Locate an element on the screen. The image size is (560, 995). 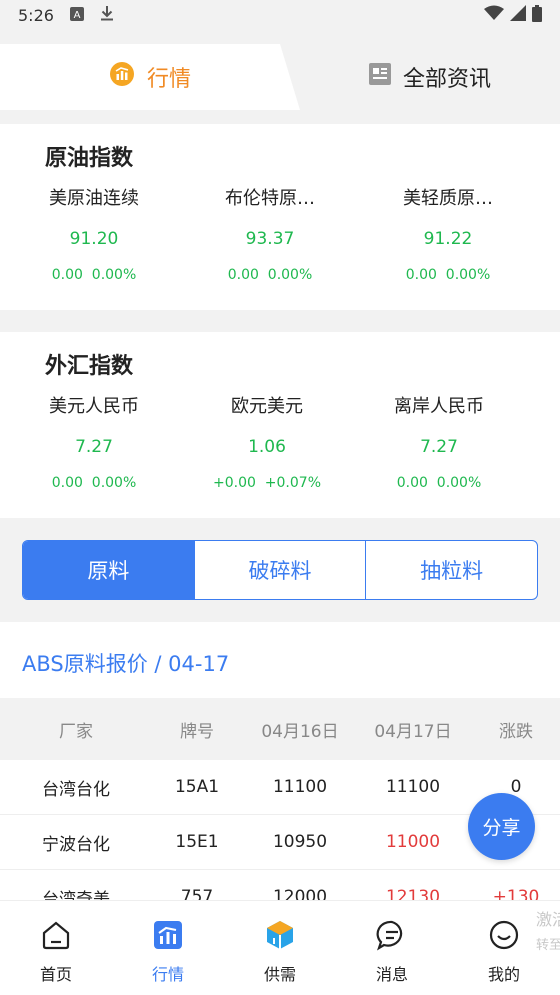
index-name: 美元人民币 is located at coordinates (94, 406).